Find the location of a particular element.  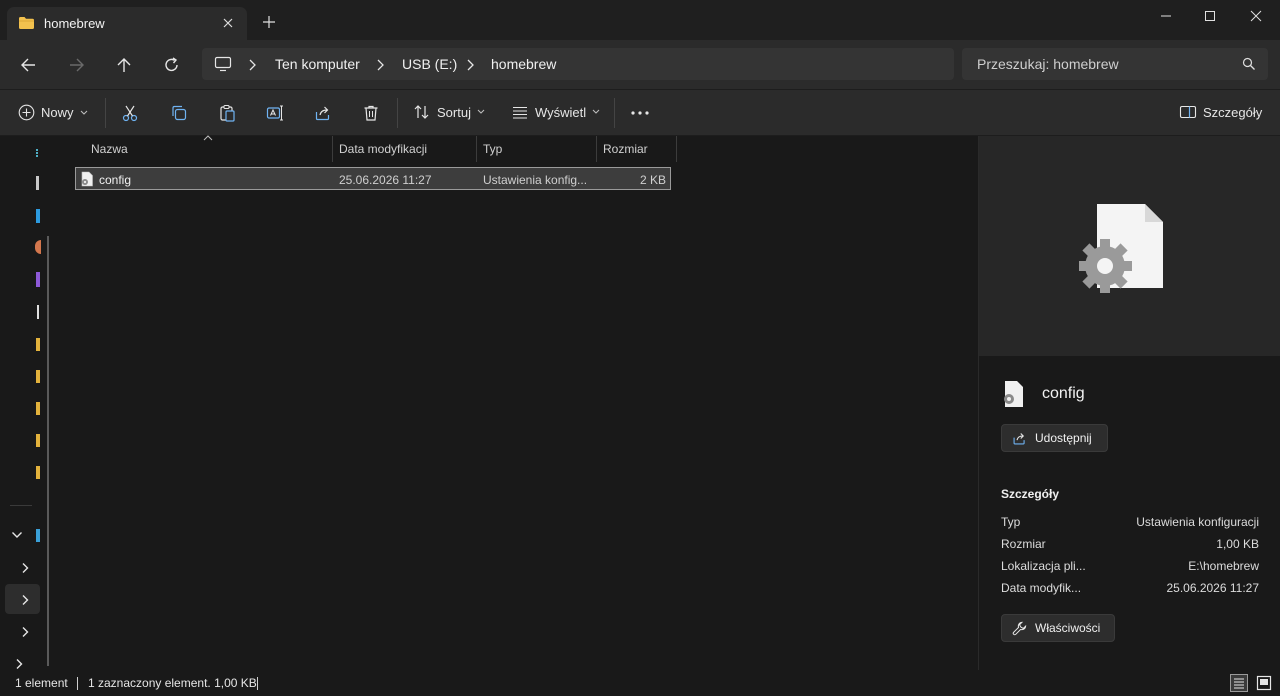

prop-type-value: Ustawienia konfiguracji is located at coordinates (1197, 522).